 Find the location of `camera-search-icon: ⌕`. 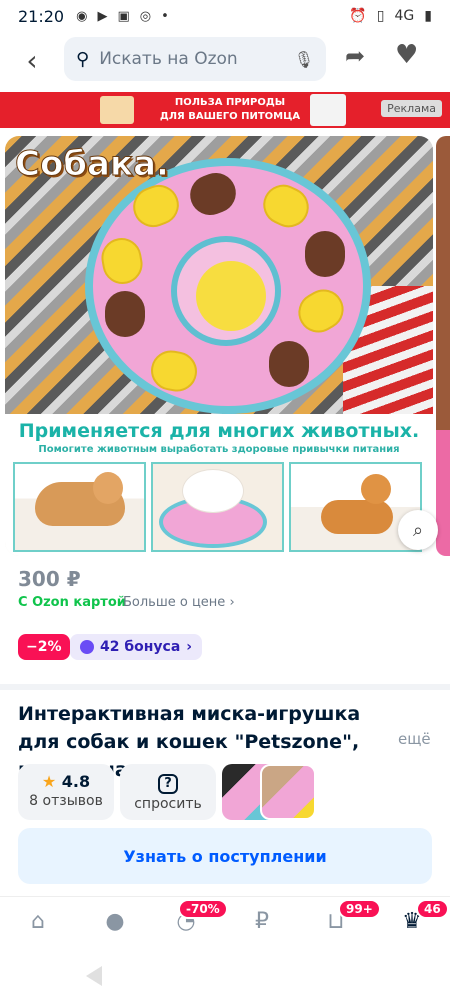

camera-search-icon: ⌕ is located at coordinates (418, 530).